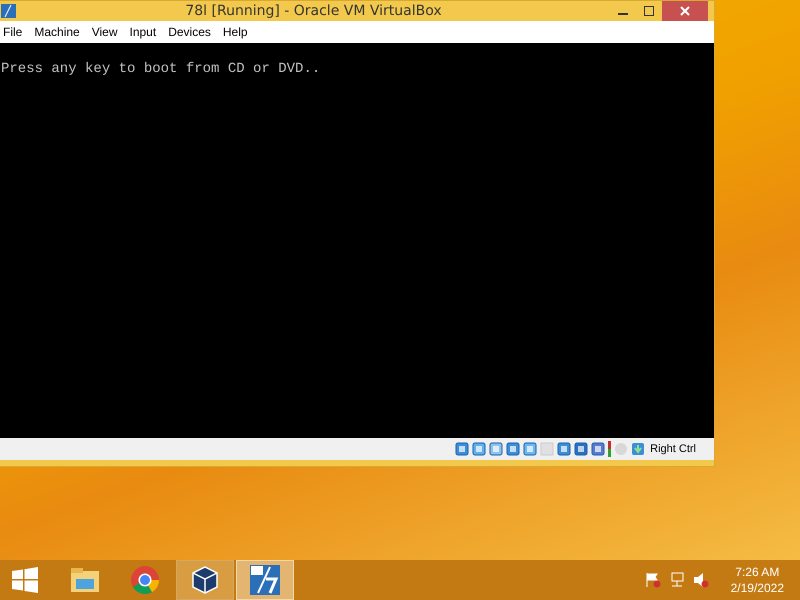 The image size is (800, 600). What do you see at coordinates (623, 14) in the screenshot?
I see `minimize-icon` at bounding box center [623, 14].